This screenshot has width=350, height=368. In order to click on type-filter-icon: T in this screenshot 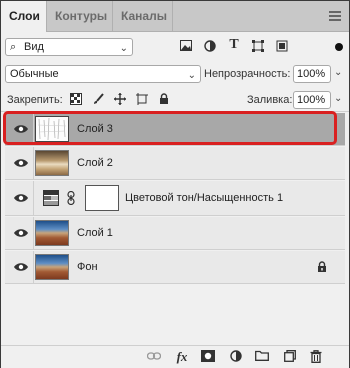, I will do `click(234, 45)`.